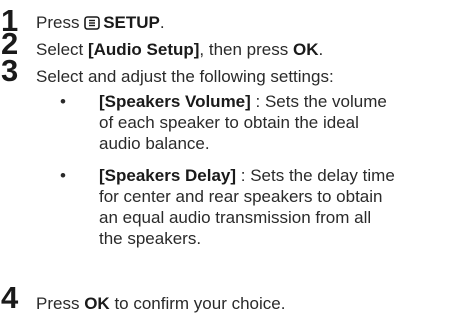 The image size is (451, 325). I want to click on bullet-line: [Speakers Volume] : Sets the volume, so click(274, 101).